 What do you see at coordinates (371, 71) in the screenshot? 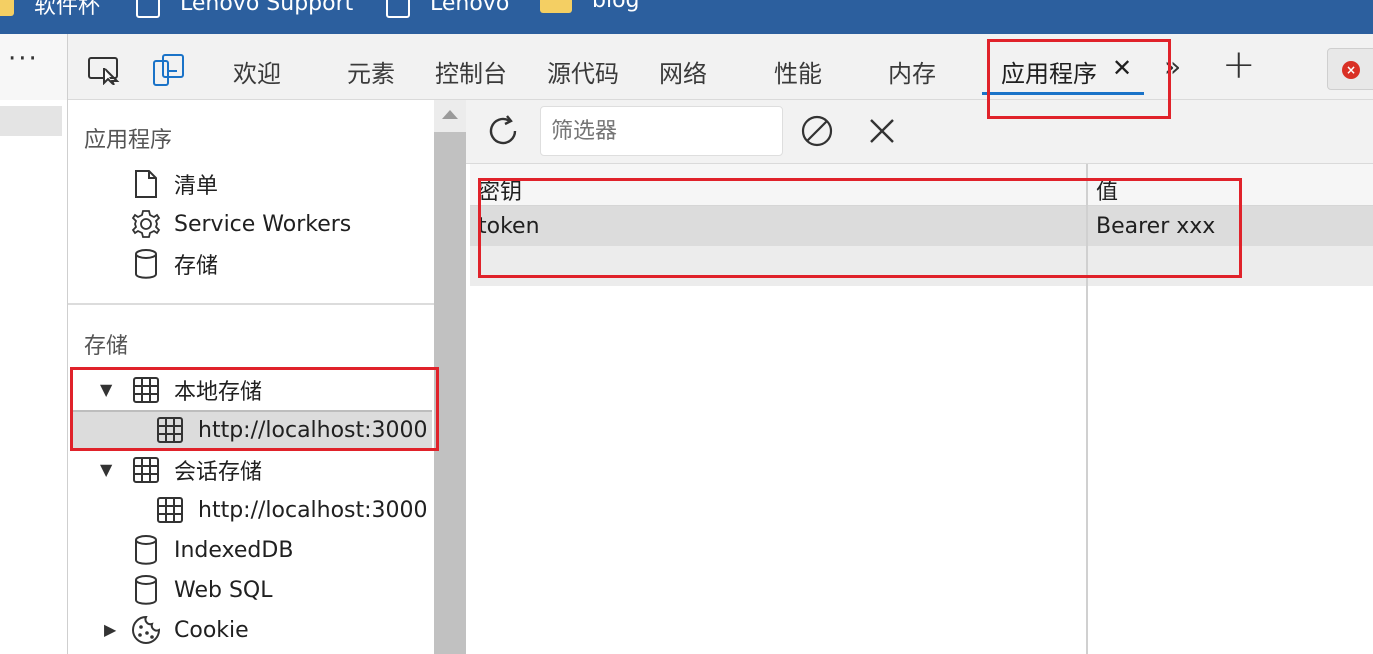
I see `tab-elements: 元素` at bounding box center [371, 71].